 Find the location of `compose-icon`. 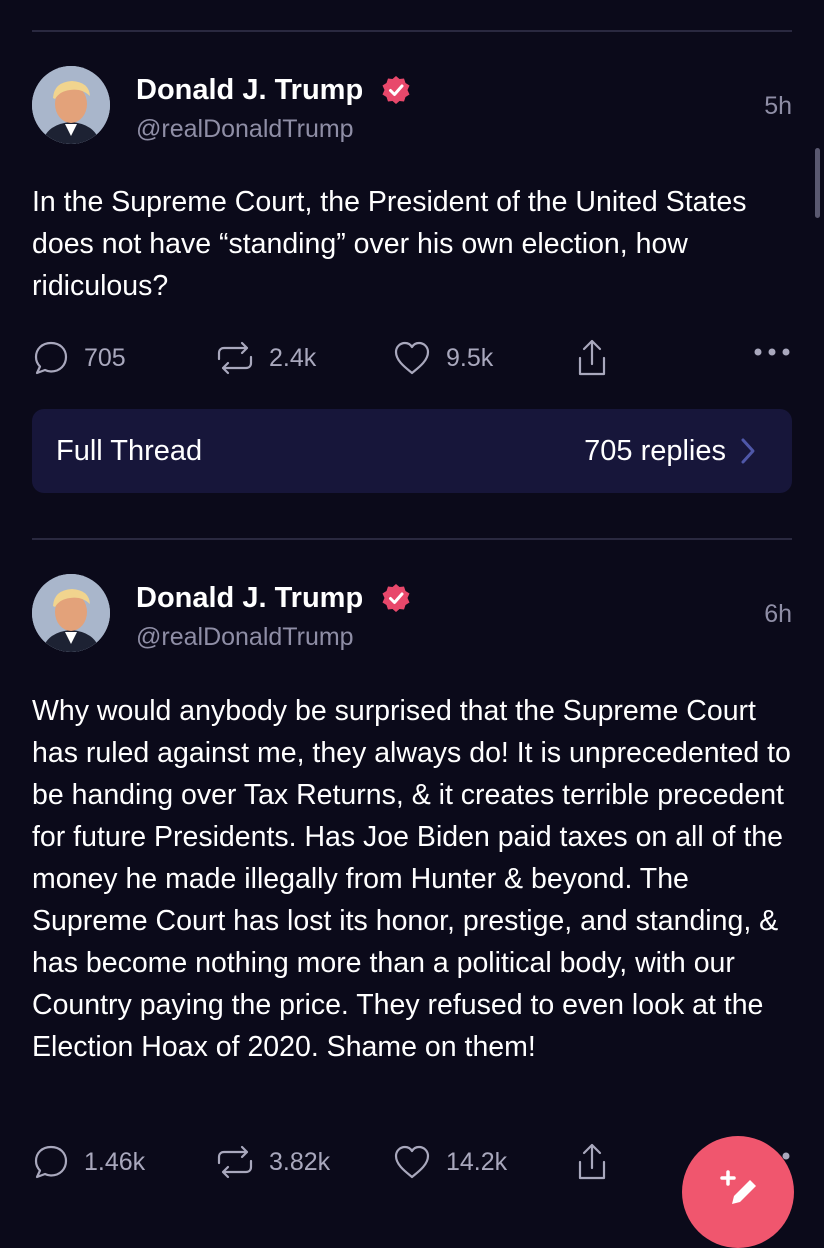

compose-icon is located at coordinates (738, 1187).